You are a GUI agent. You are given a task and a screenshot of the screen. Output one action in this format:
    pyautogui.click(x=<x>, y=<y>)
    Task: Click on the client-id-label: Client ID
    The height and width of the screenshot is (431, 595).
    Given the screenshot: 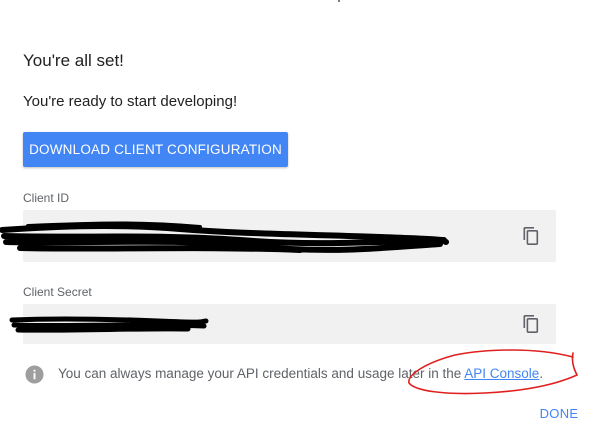 What is the action you would take?
    pyautogui.click(x=46, y=198)
    